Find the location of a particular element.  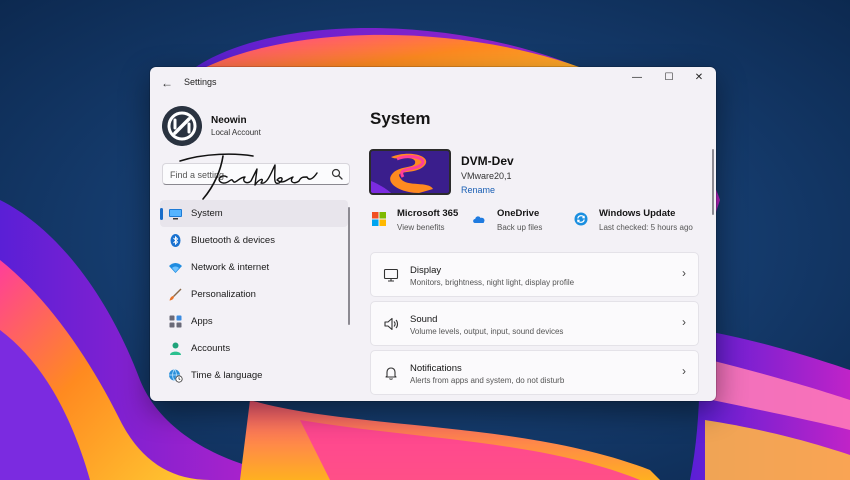

minimize-button: — is located at coordinates (637, 78).